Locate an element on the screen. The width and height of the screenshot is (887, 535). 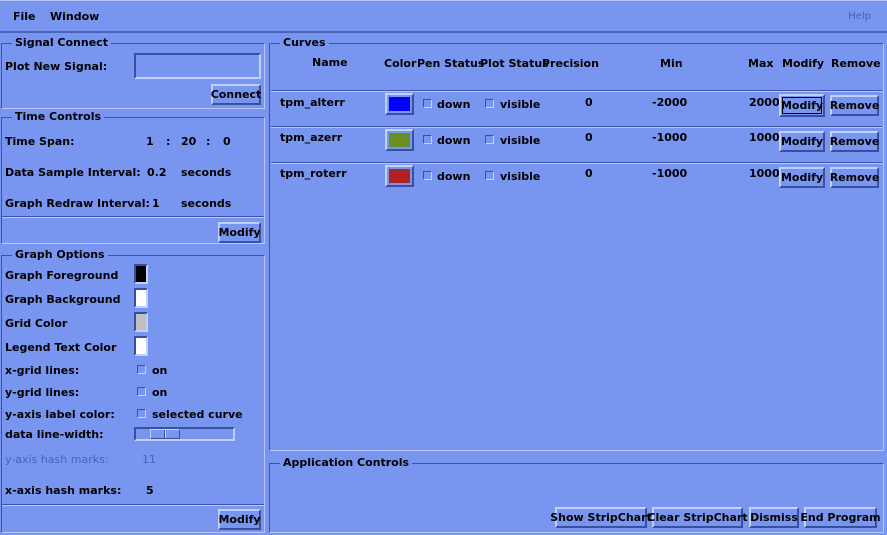
time-controls-modify-button: Modify is located at coordinates (239, 232).